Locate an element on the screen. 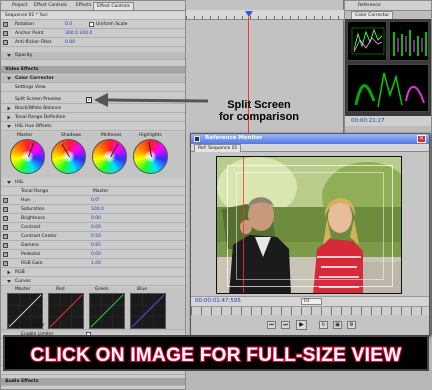  shadows-color-wheel is located at coordinates (68, 156).